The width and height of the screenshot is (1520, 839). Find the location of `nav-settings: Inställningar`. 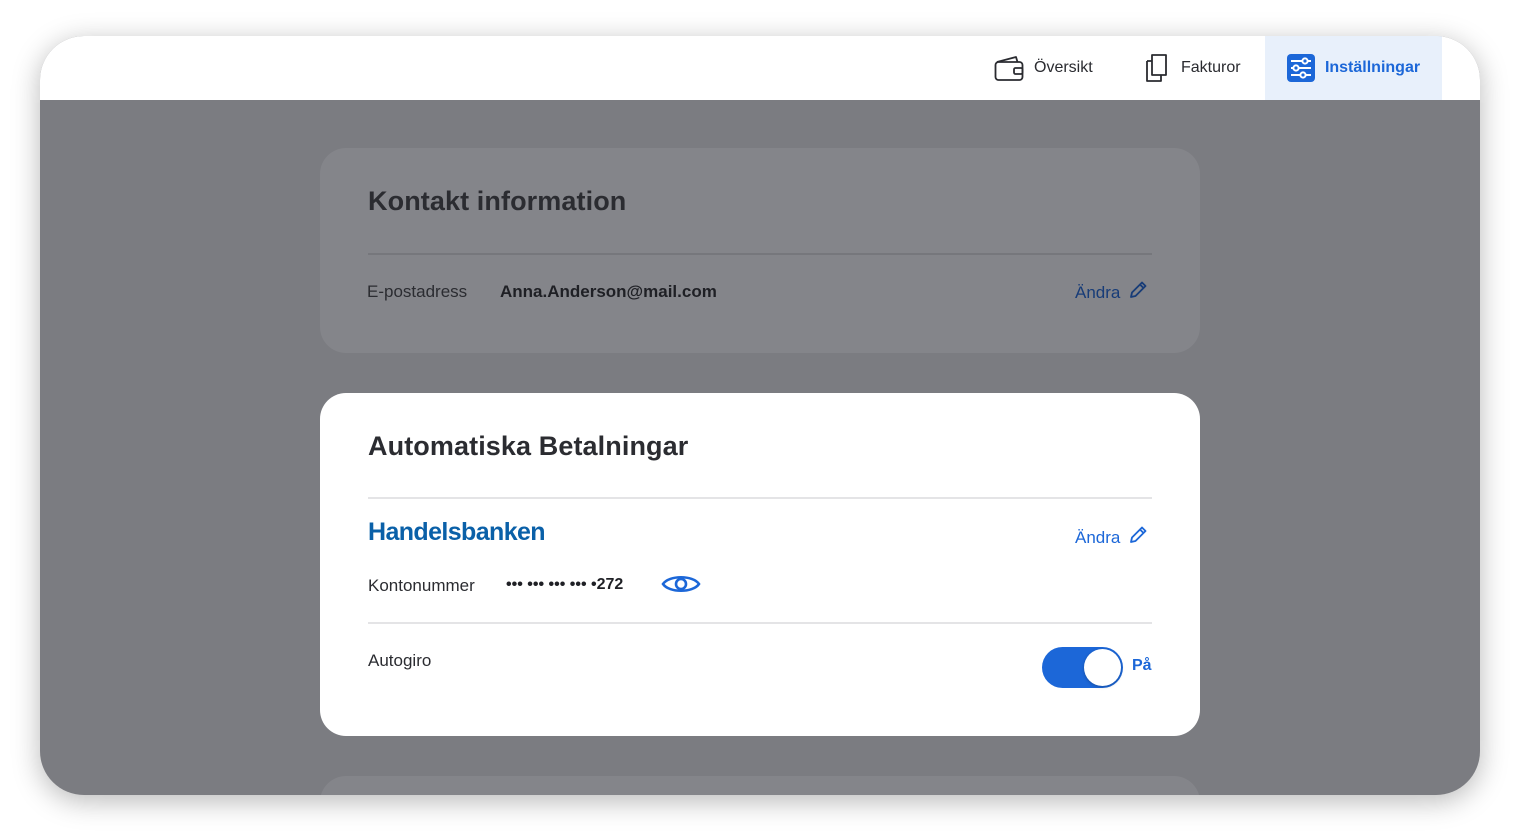

nav-settings: Inställningar is located at coordinates (1353, 68).